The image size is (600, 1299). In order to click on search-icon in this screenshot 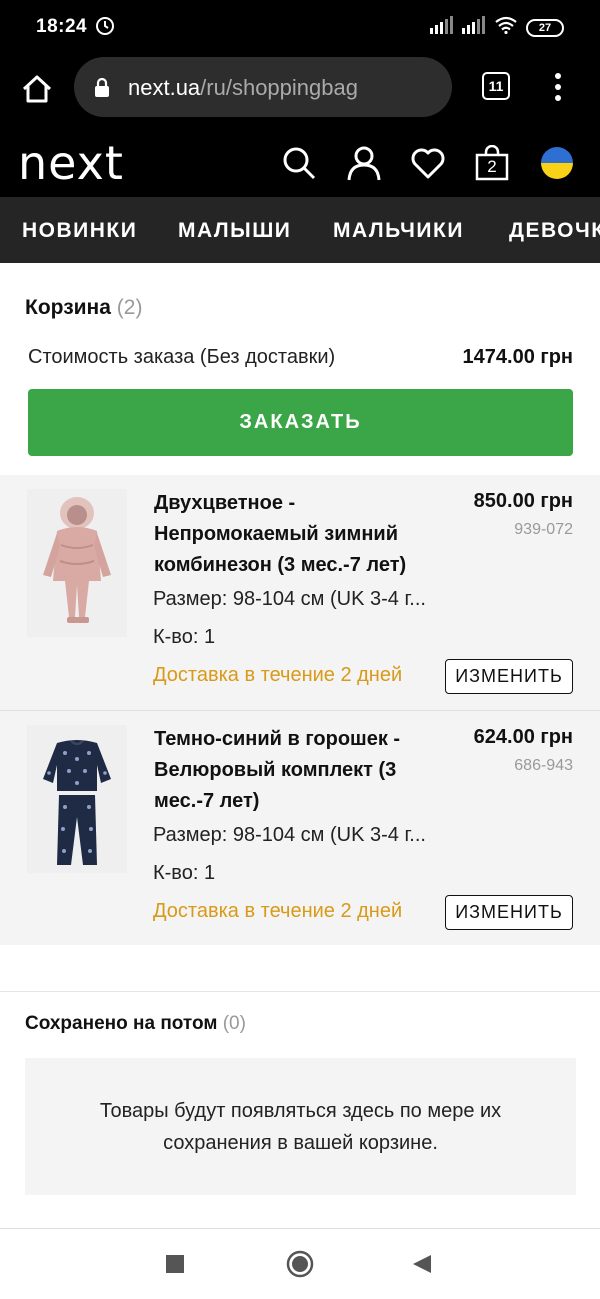, I will do `click(299, 163)`.